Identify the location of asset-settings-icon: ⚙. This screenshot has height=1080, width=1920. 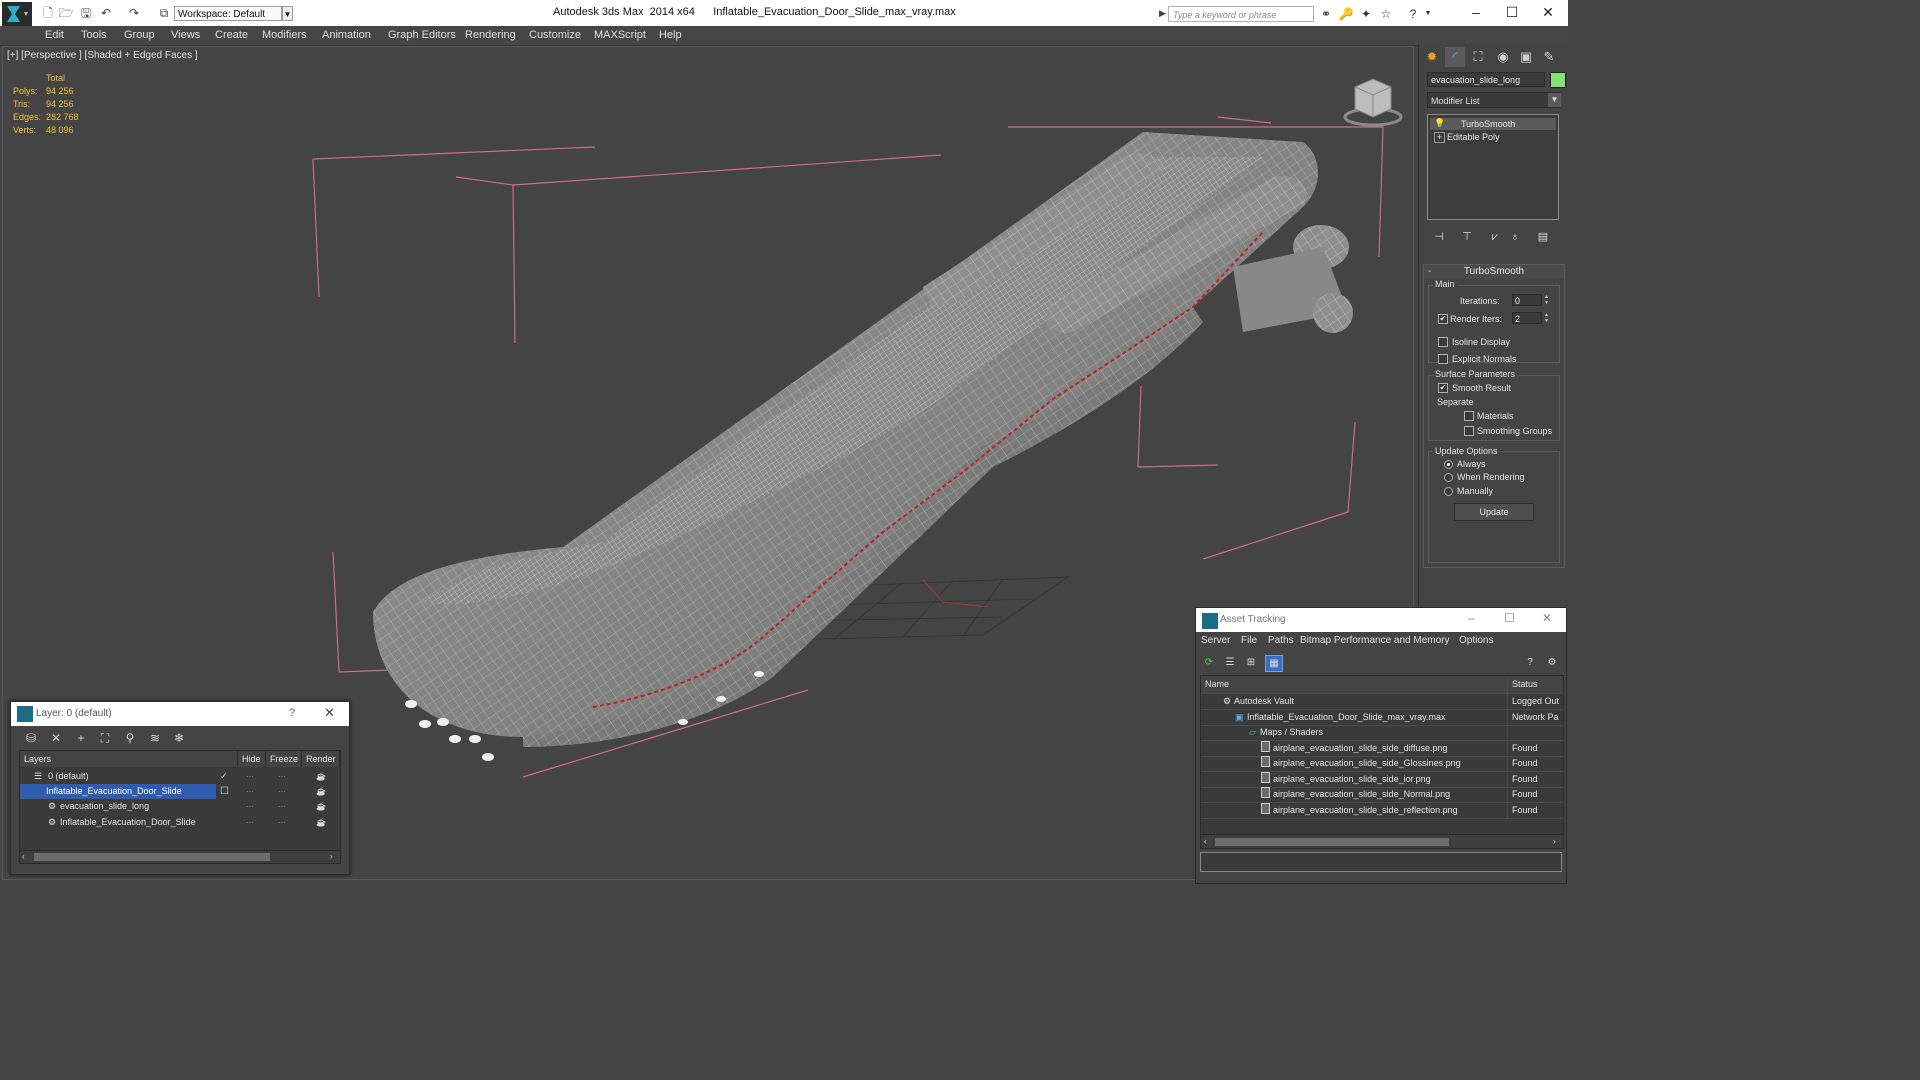
(1552, 662).